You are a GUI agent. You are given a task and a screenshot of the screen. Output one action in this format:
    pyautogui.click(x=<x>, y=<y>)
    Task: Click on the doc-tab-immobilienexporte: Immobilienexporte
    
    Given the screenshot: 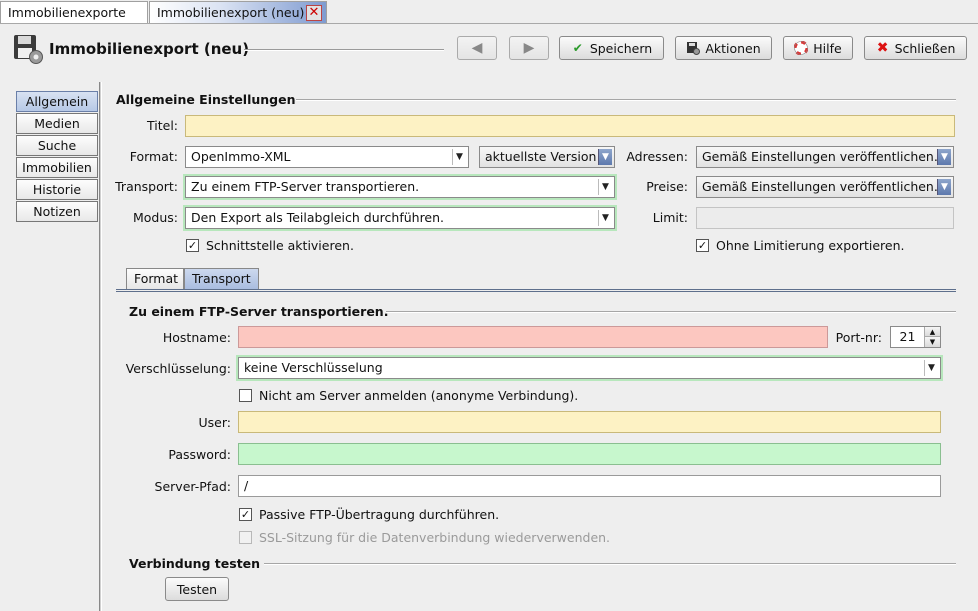 What is the action you would take?
    pyautogui.click(x=74, y=12)
    